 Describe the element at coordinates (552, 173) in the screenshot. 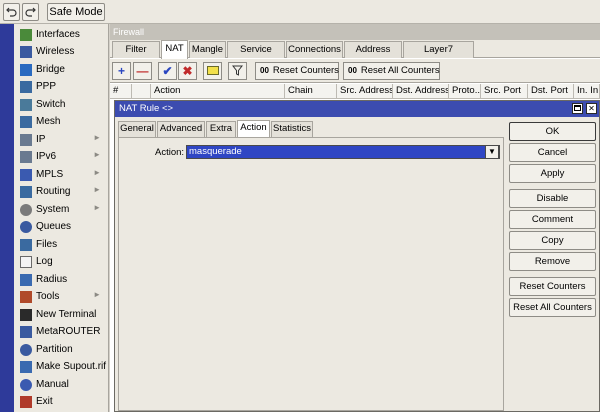

I see `apply-button: Apply` at that location.